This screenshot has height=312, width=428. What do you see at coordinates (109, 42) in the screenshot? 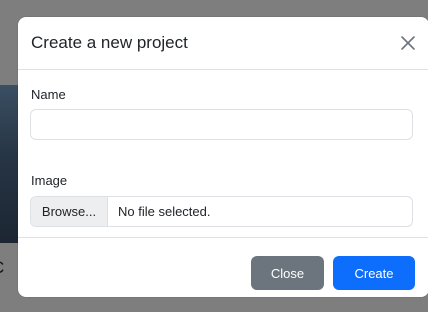
I see `modal-title: Create a new project` at bounding box center [109, 42].